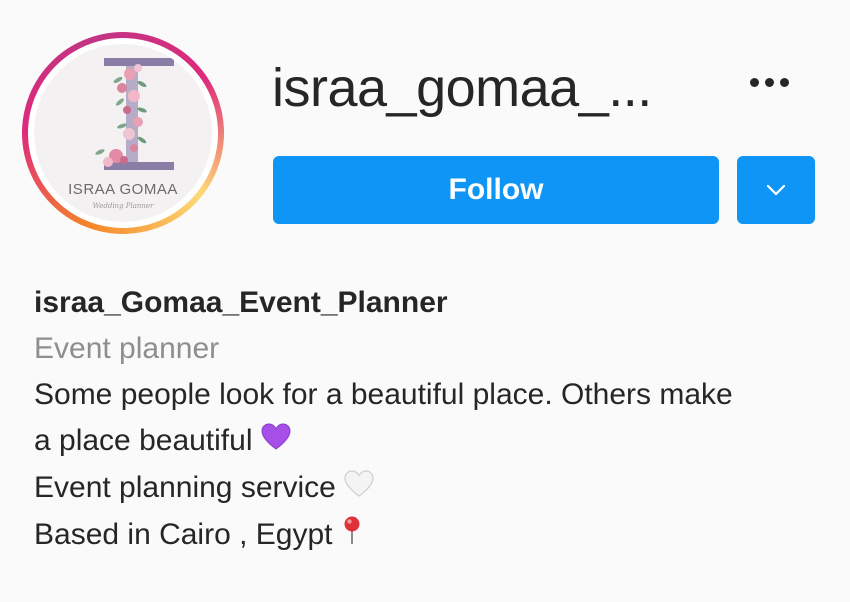 The width and height of the screenshot is (850, 602). Describe the element at coordinates (123, 206) in the screenshot. I see `avatar-logo-subtitle: Wedding Planner` at that location.